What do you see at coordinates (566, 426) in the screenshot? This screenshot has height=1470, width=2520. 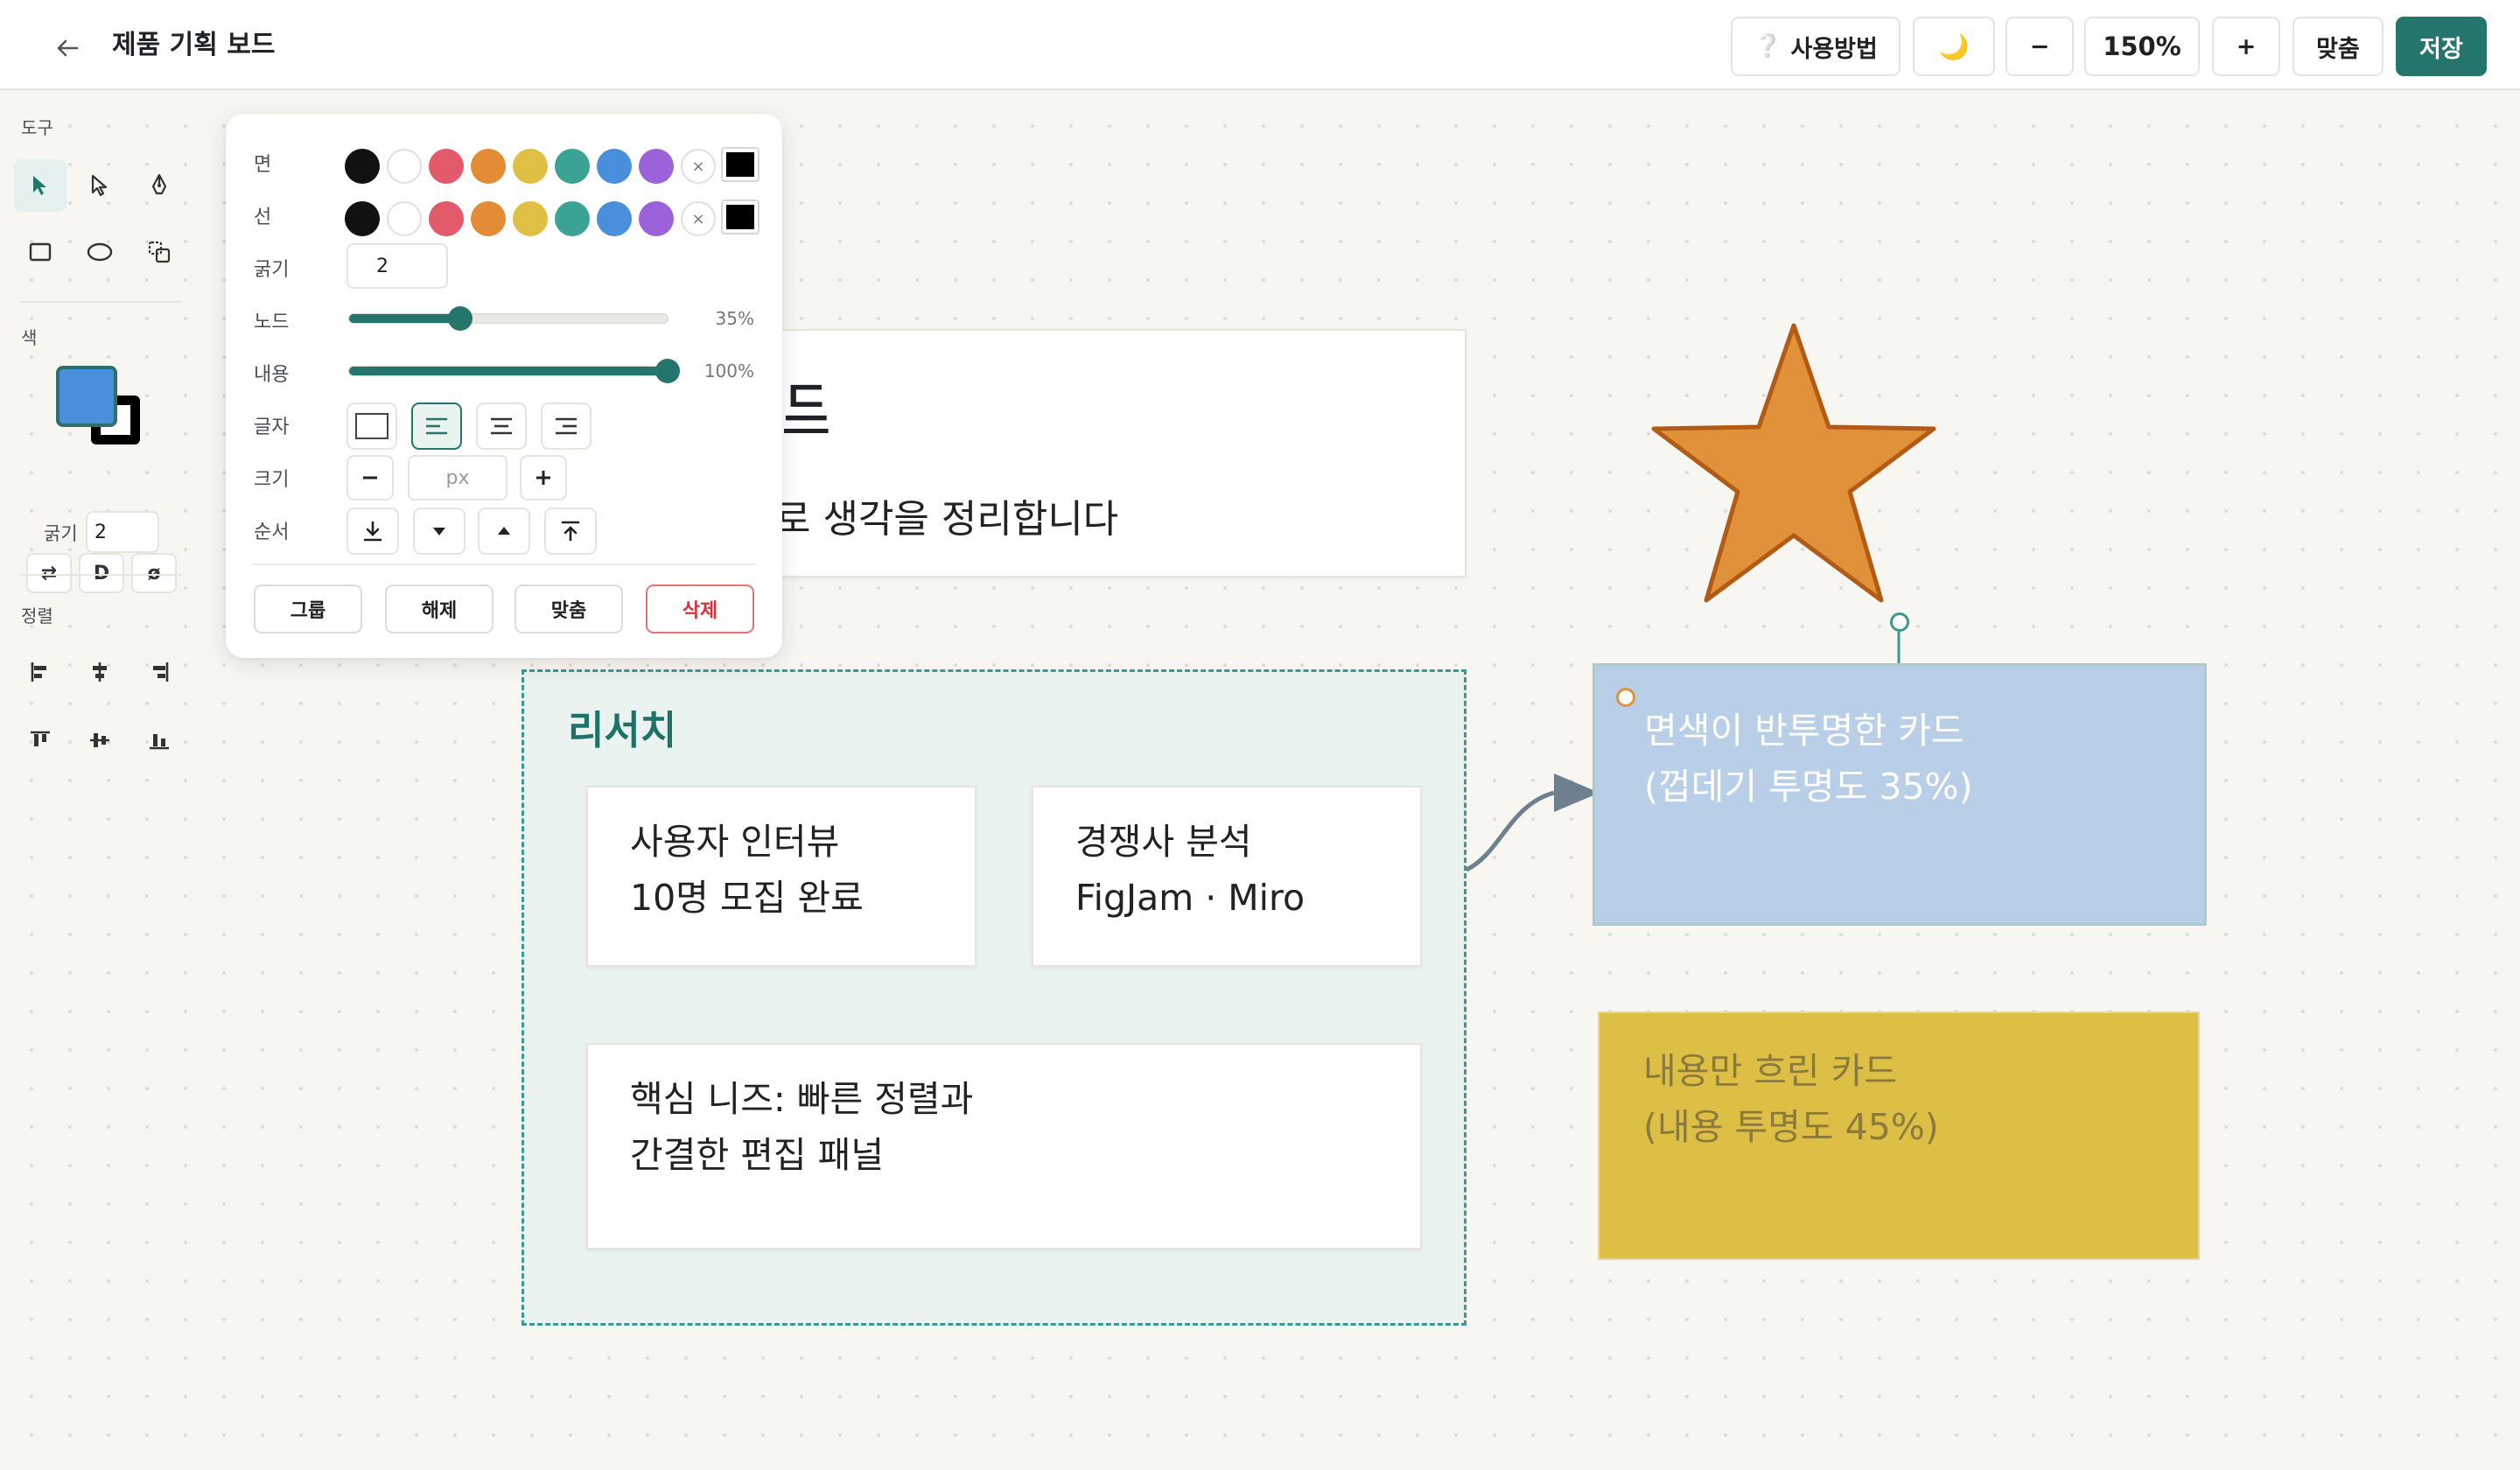 I see `text-align-right-button` at bounding box center [566, 426].